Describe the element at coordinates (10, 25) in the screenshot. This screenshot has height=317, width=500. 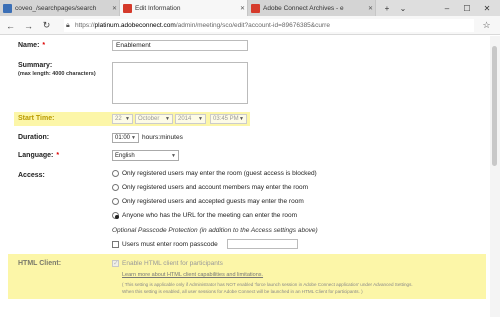
I see `back-arrow-icon: ←` at that location.